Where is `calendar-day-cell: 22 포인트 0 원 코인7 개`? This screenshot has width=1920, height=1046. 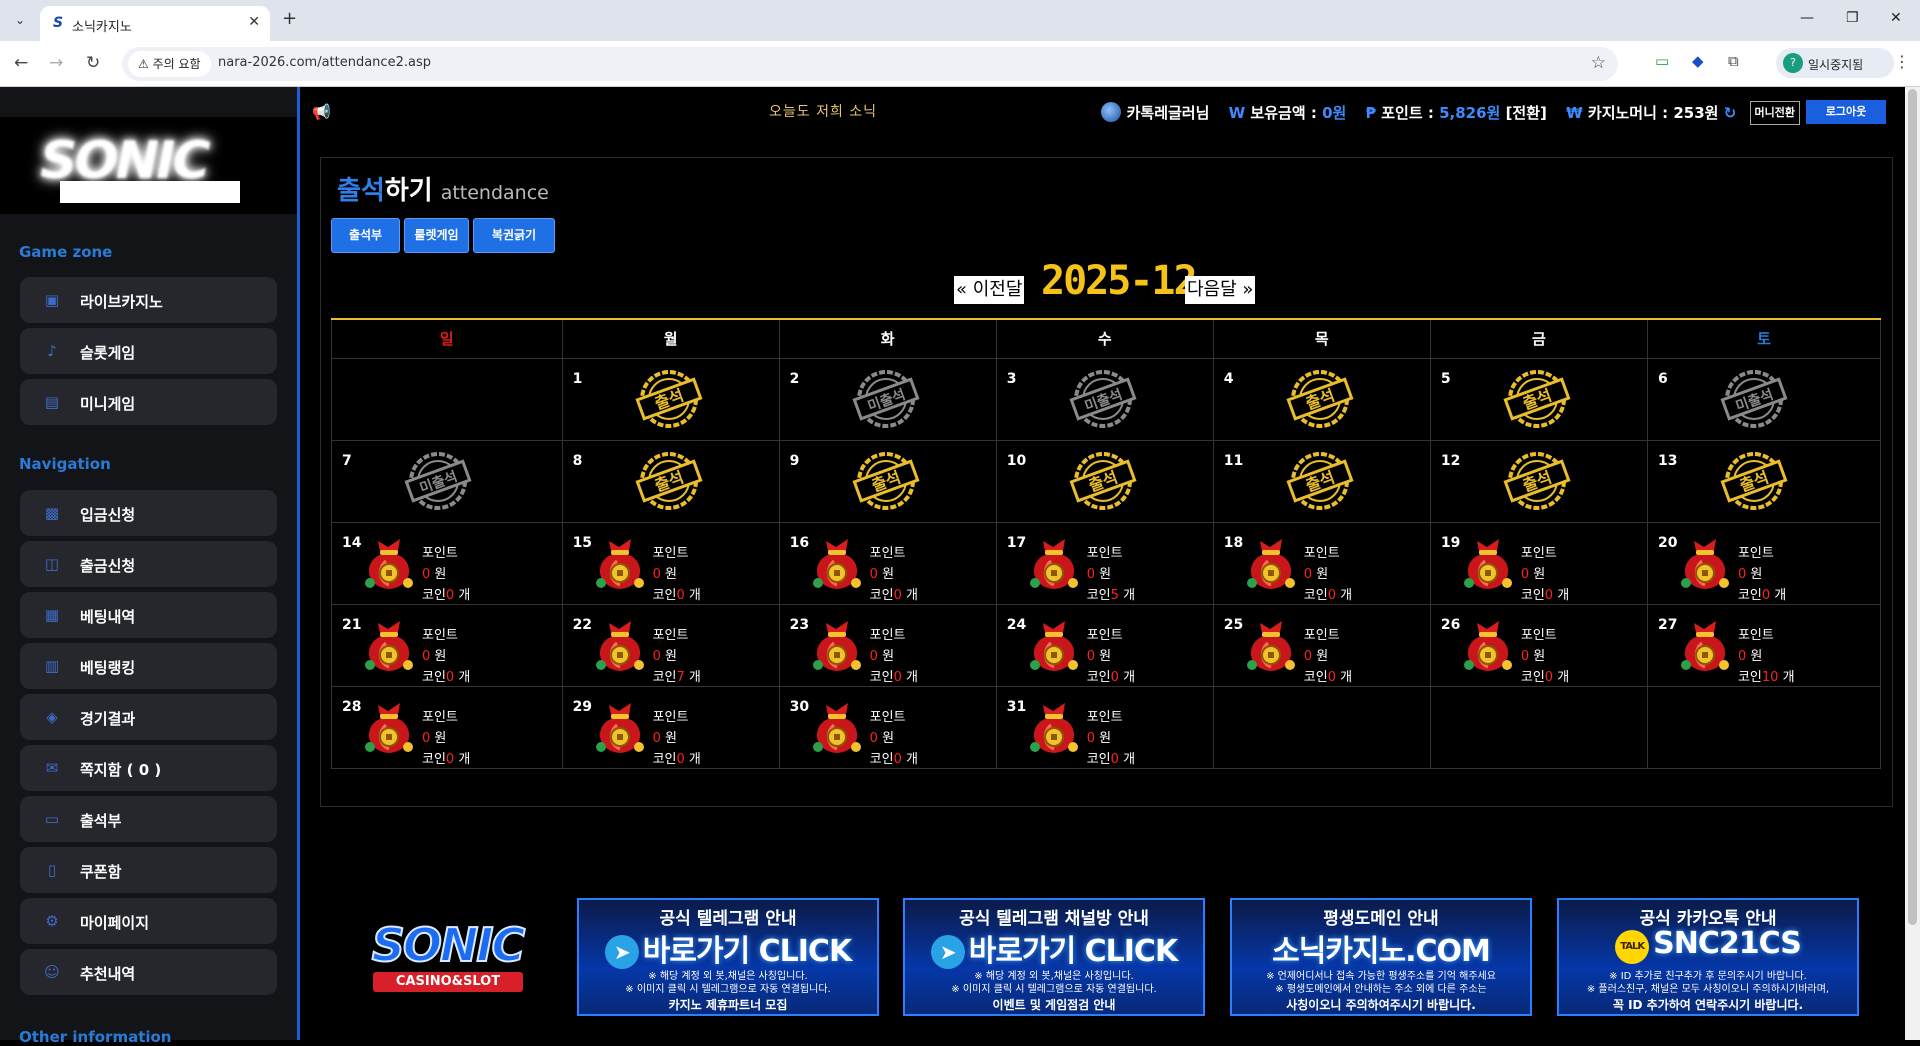
calendar-day-cell: 22 포인트 0 원 코인7 개 is located at coordinates (670, 645).